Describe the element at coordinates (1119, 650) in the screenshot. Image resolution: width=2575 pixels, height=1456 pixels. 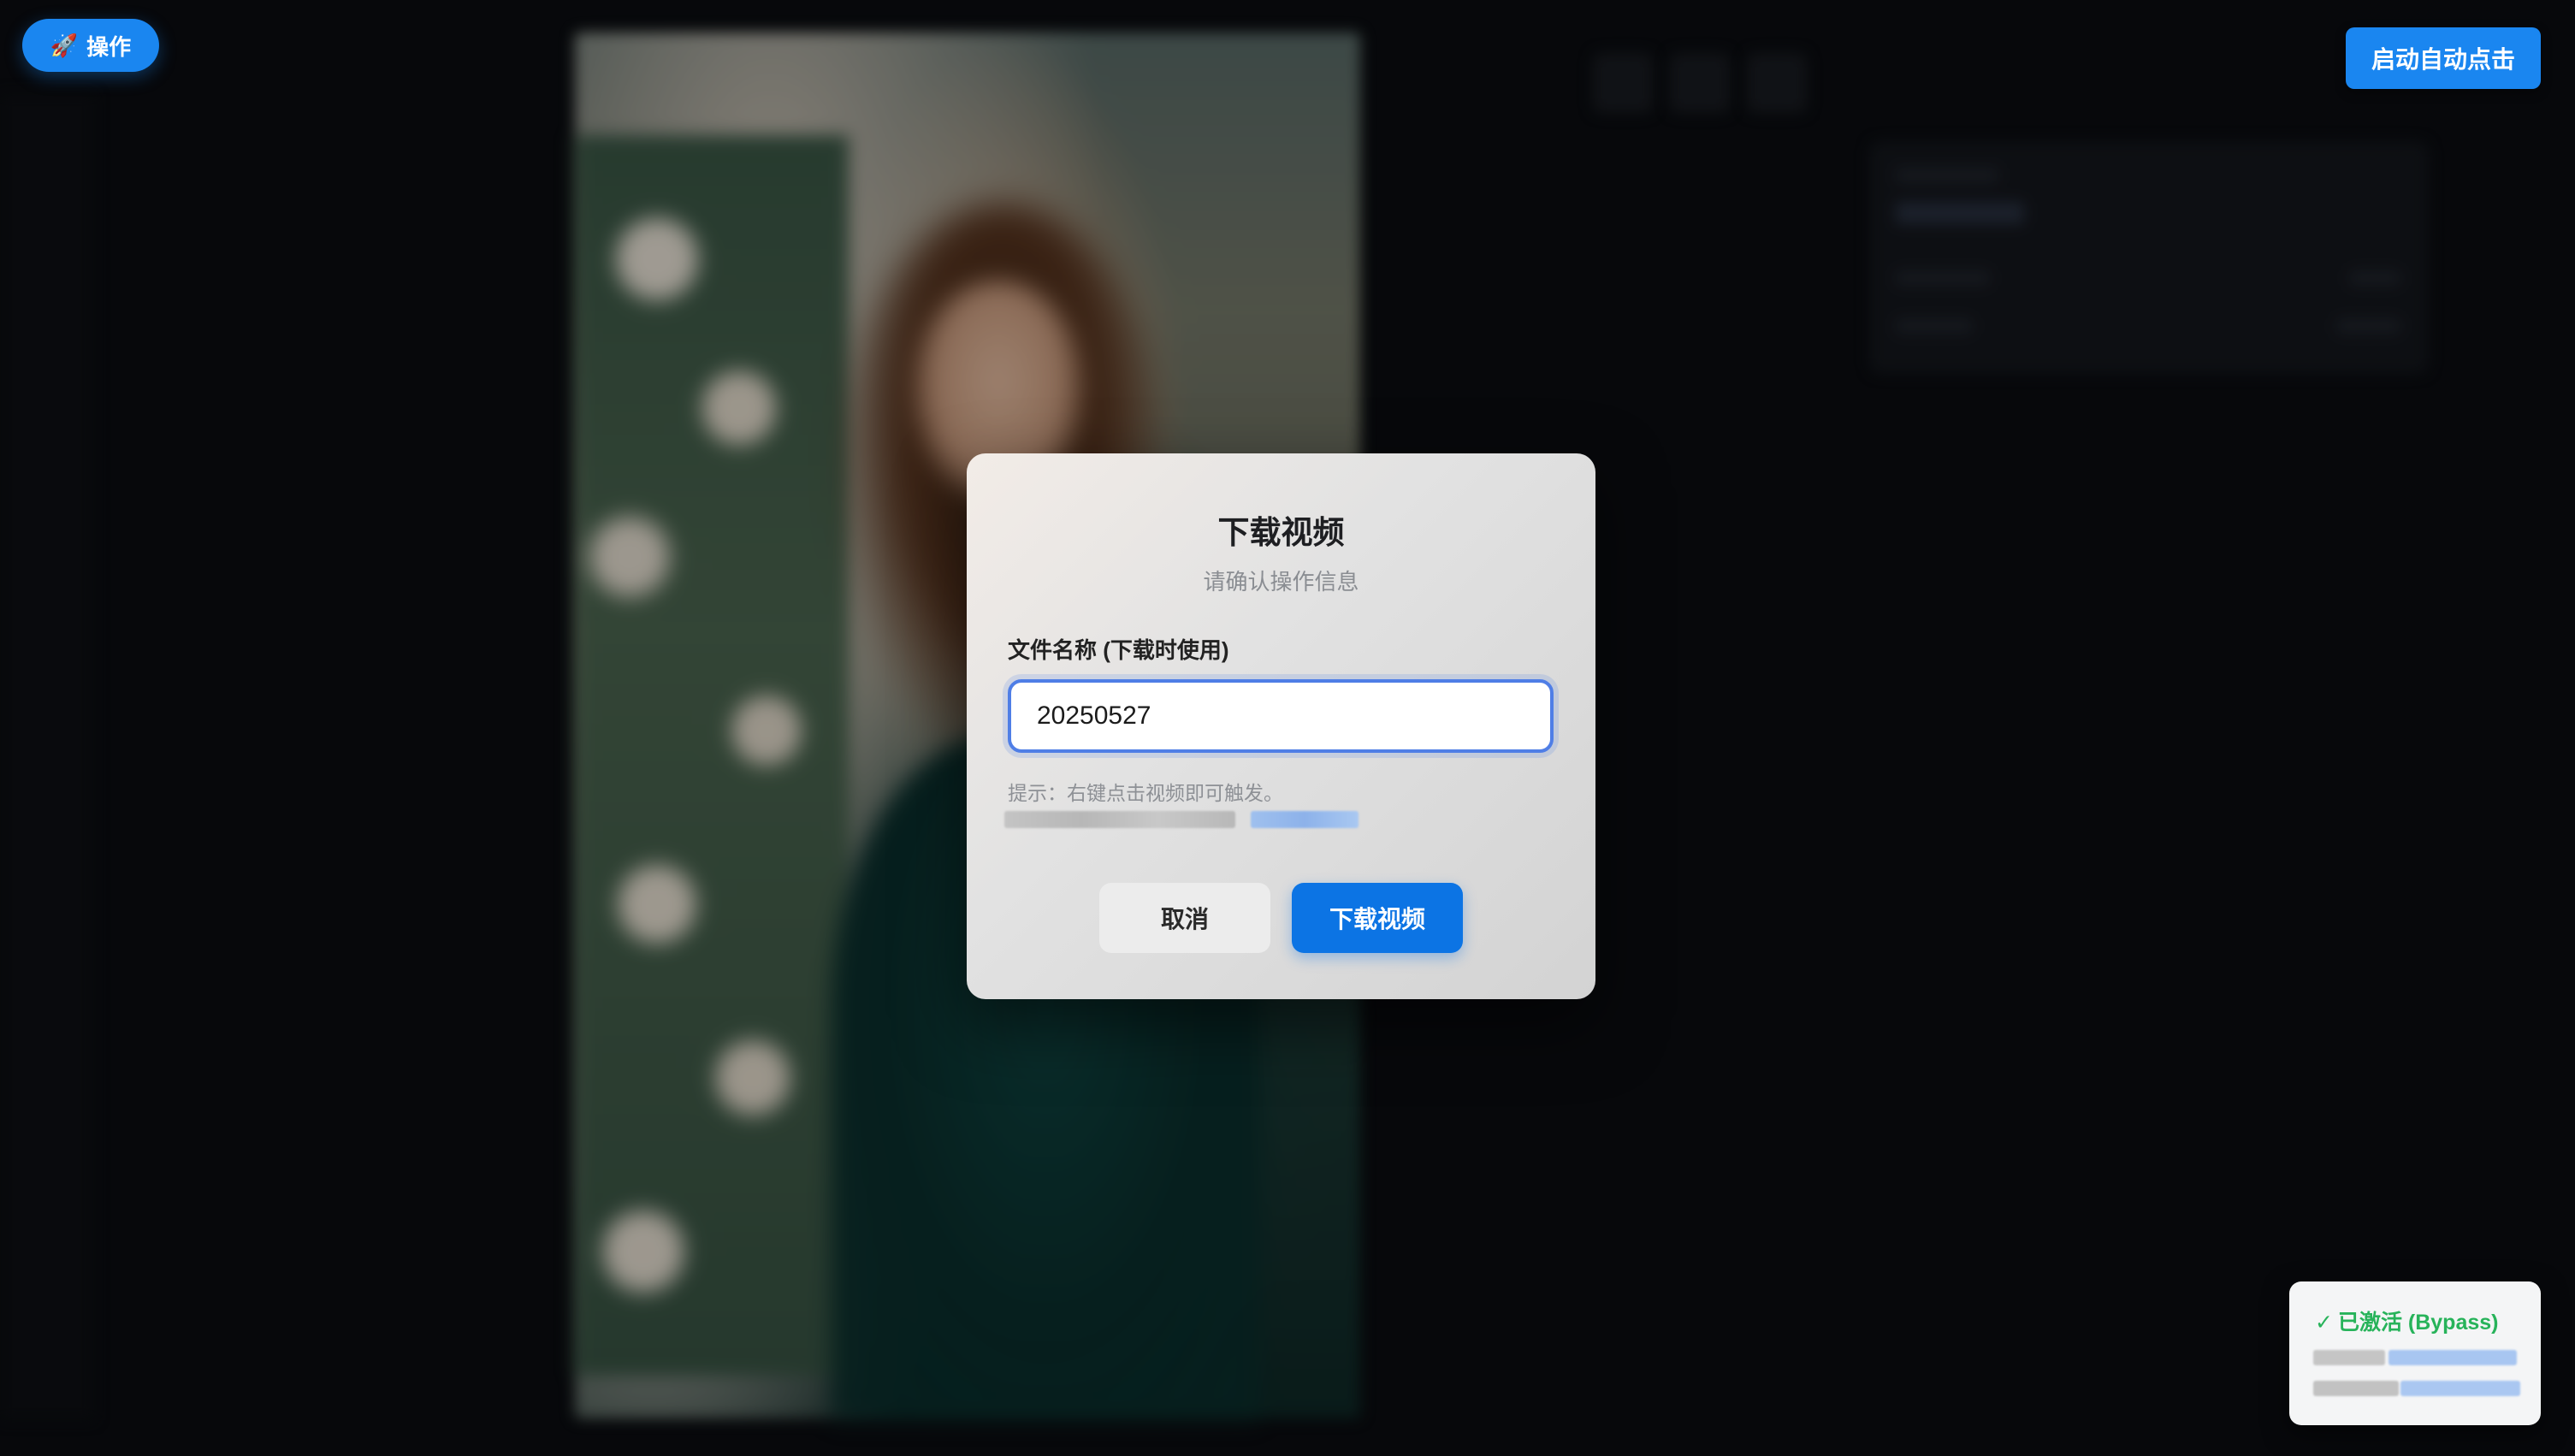
I see `filename-label: 文件名称 (下载时使用)` at that location.